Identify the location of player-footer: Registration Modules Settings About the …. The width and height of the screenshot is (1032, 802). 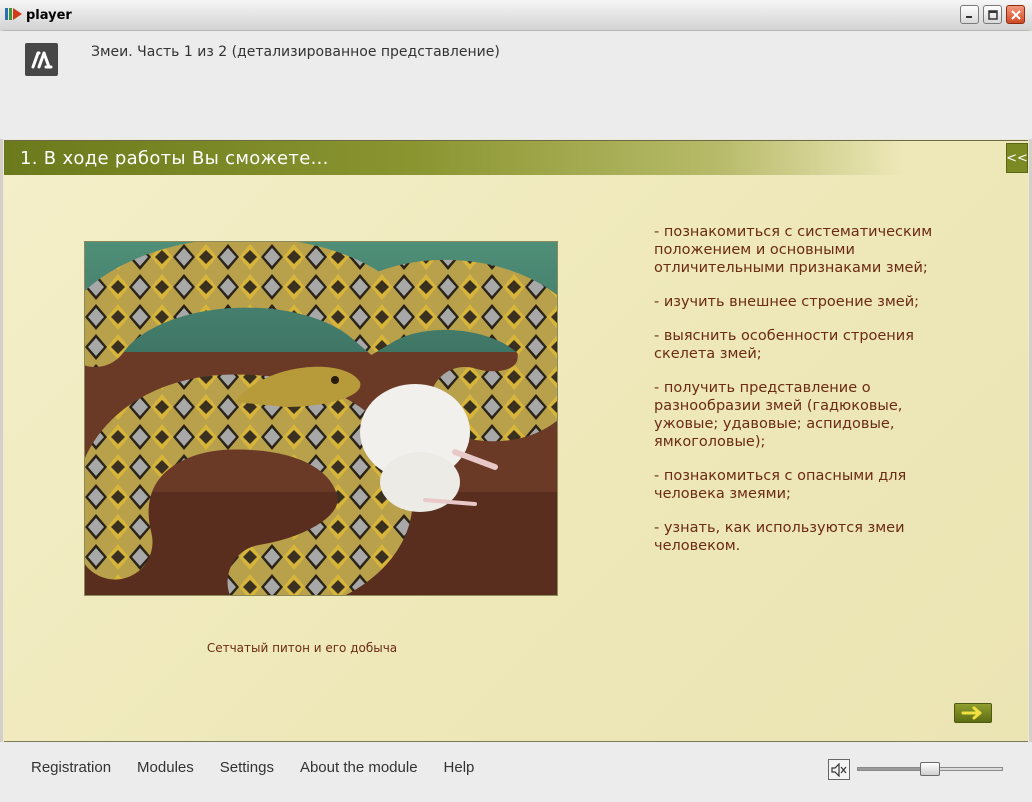
(516, 772).